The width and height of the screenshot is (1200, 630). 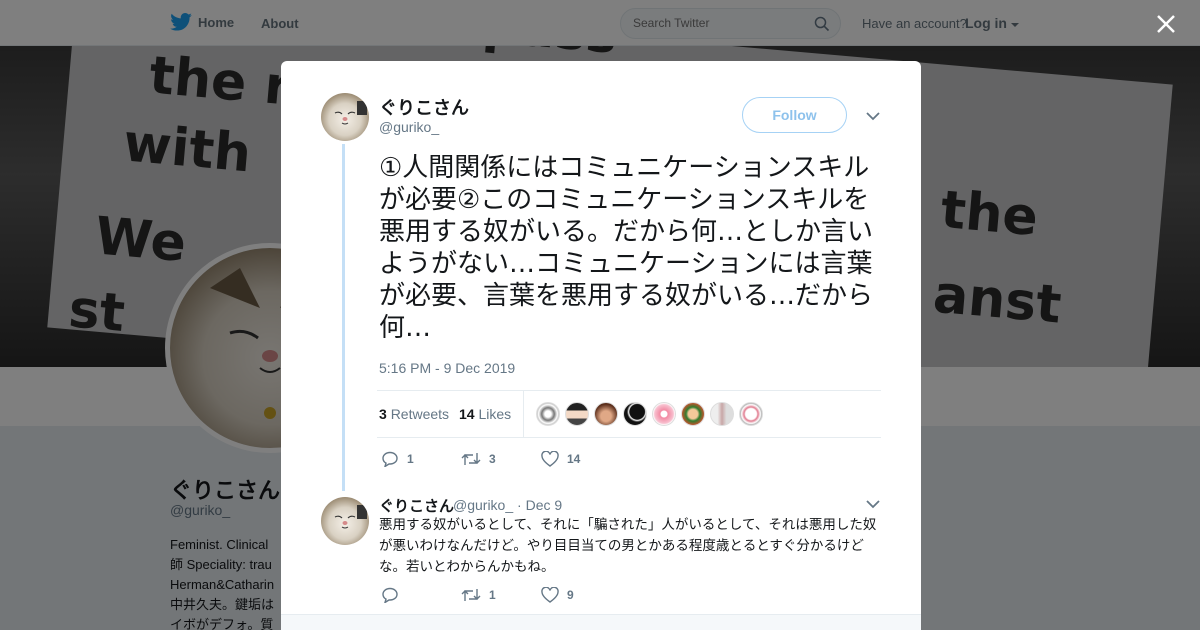 I want to click on retweet-action: 3, so click(x=478, y=459).